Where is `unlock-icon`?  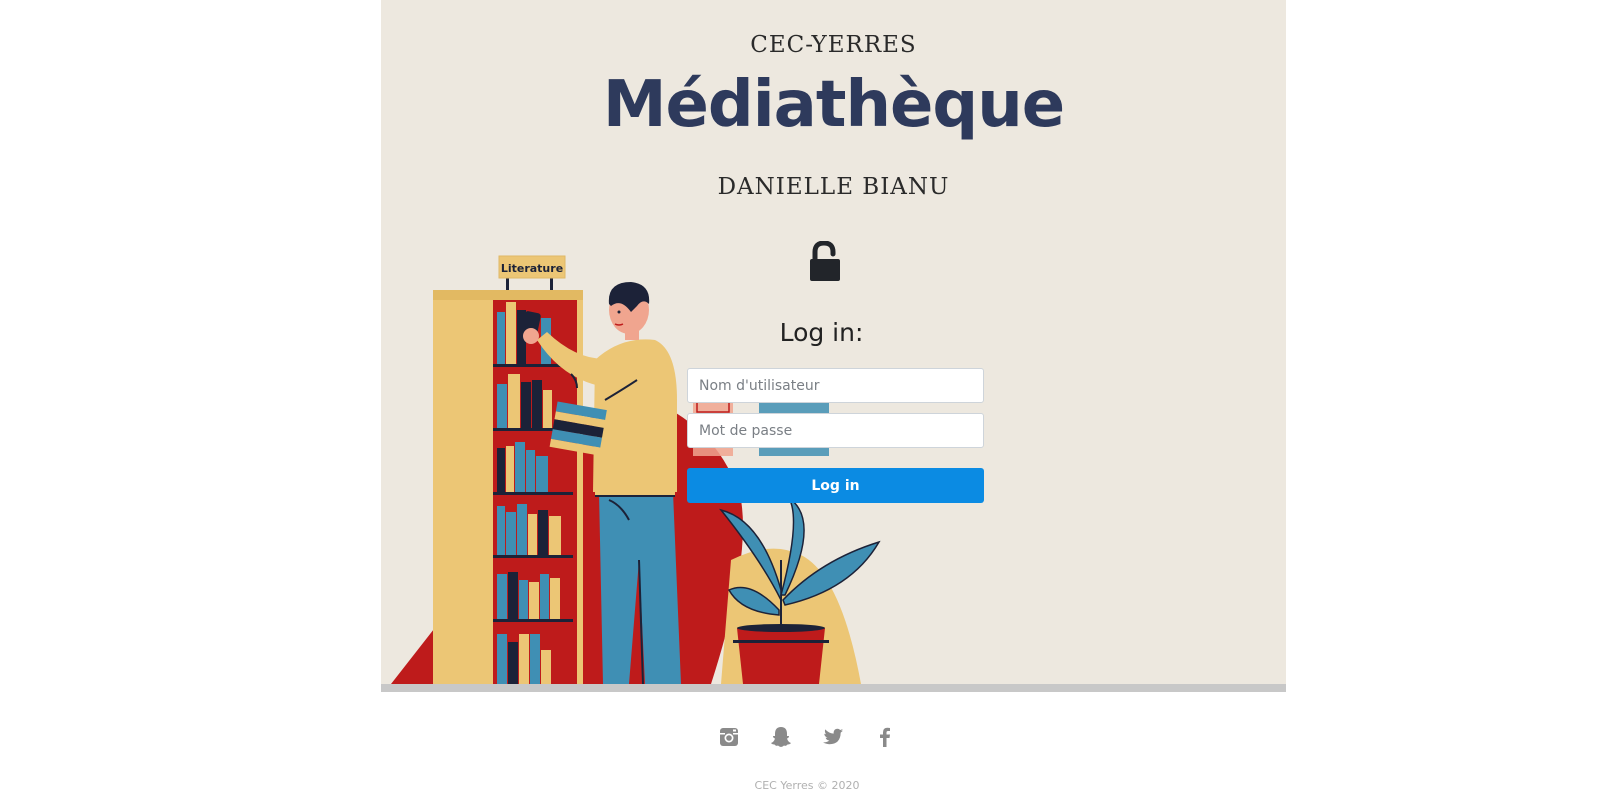 unlock-icon is located at coordinates (825, 261).